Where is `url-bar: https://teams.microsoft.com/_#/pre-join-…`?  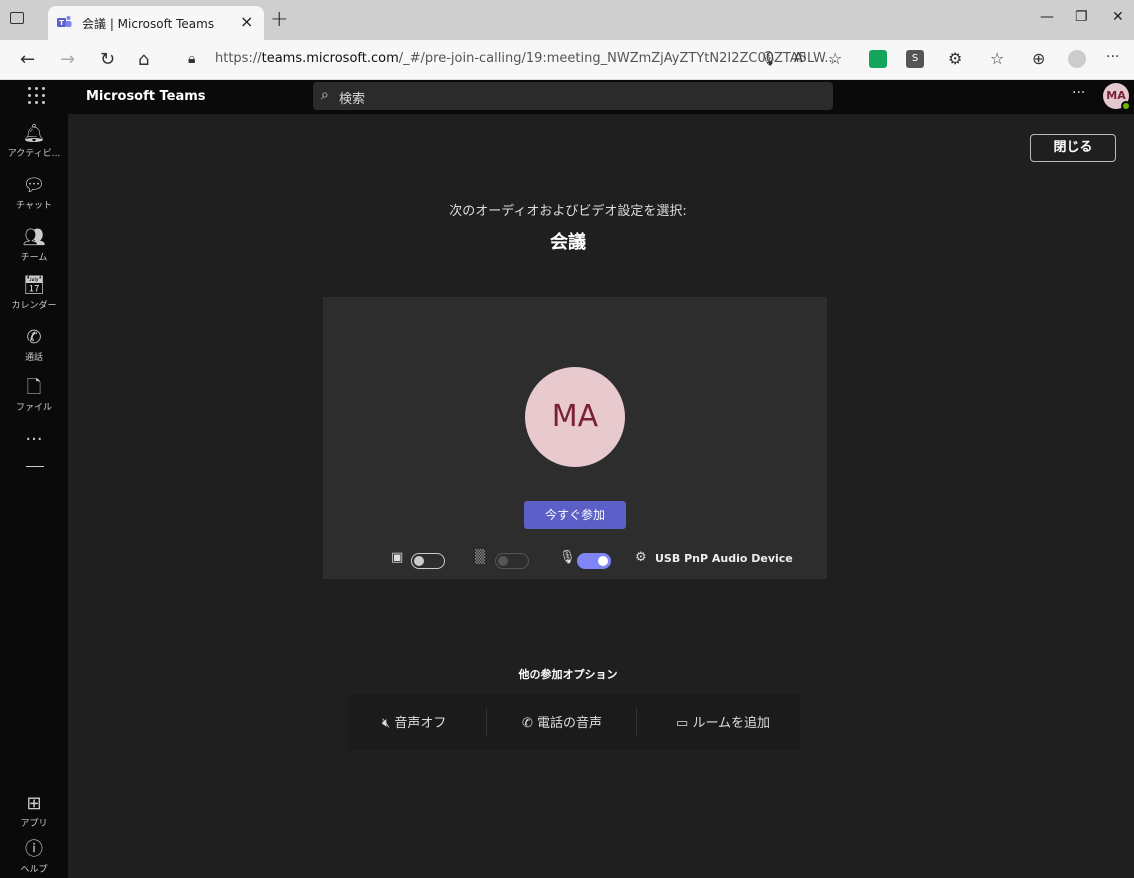 url-bar: https://teams.microsoft.com/_#/pre-join-… is located at coordinates (526, 58).